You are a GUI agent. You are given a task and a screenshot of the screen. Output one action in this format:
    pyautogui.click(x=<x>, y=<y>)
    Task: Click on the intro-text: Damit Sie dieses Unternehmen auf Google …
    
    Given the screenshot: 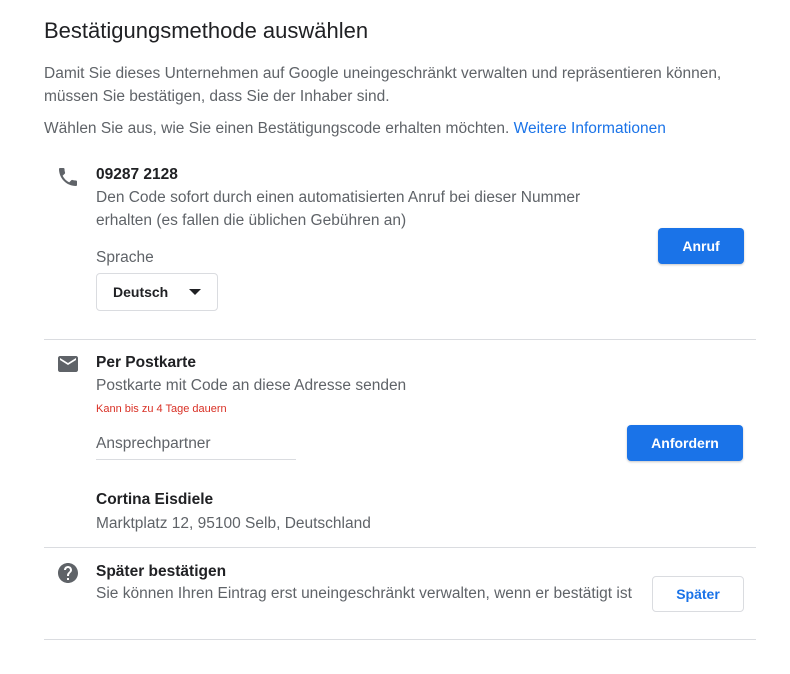 What is the action you would take?
    pyautogui.click(x=383, y=85)
    